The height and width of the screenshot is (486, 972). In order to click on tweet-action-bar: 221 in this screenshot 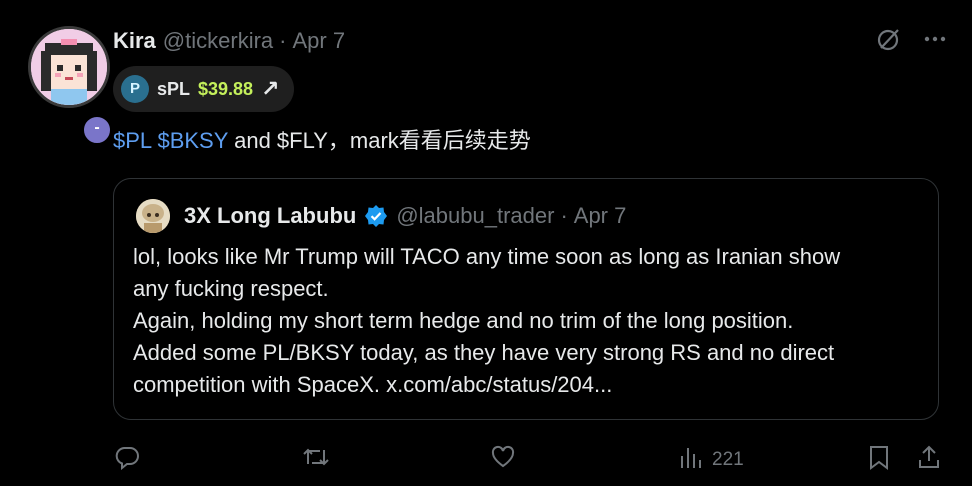, I will do `click(486, 460)`.